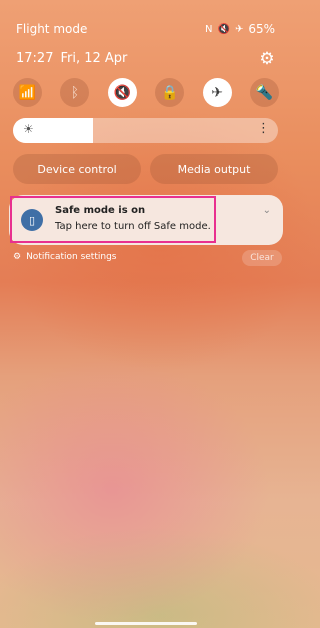 The width and height of the screenshot is (320, 628). I want to click on battery-text: 65%, so click(261, 29).